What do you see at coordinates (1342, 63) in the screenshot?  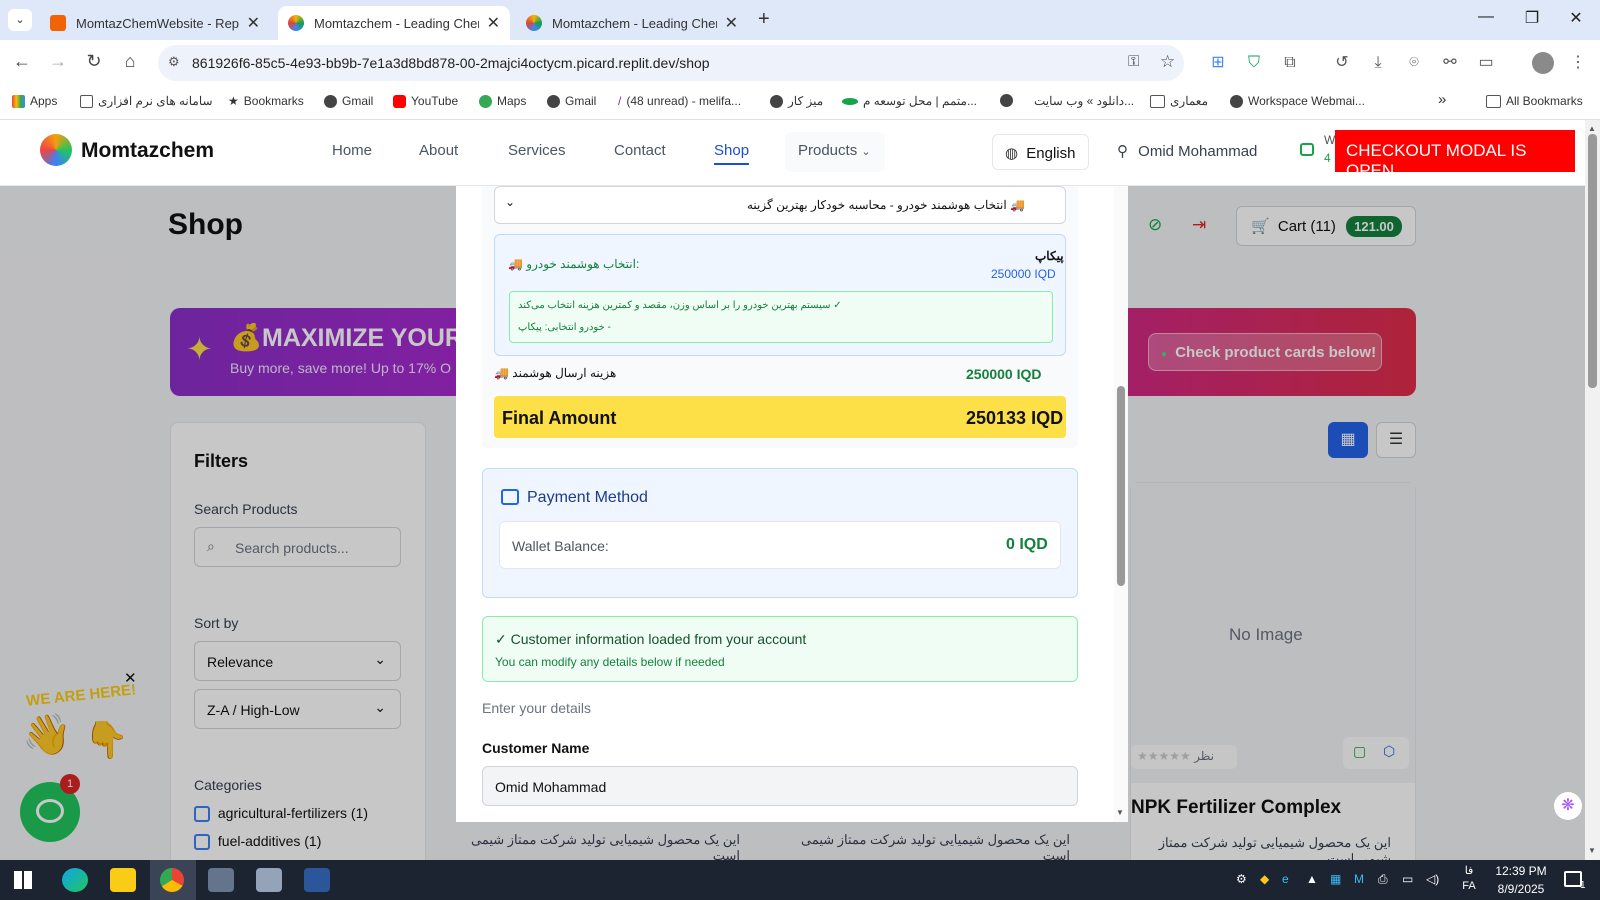 I see `history-icon: ↺` at bounding box center [1342, 63].